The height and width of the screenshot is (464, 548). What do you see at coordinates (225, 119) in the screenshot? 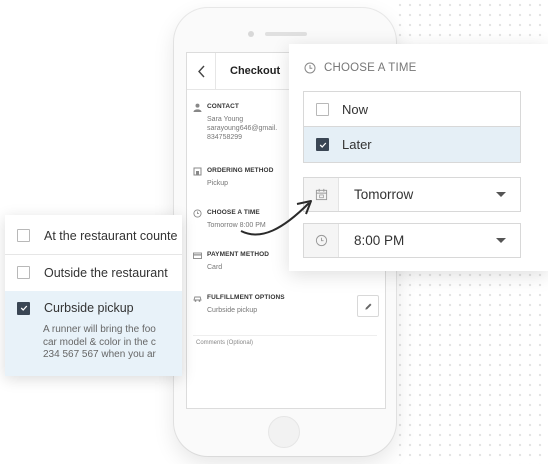
I see `contact-name: Sara Young` at bounding box center [225, 119].